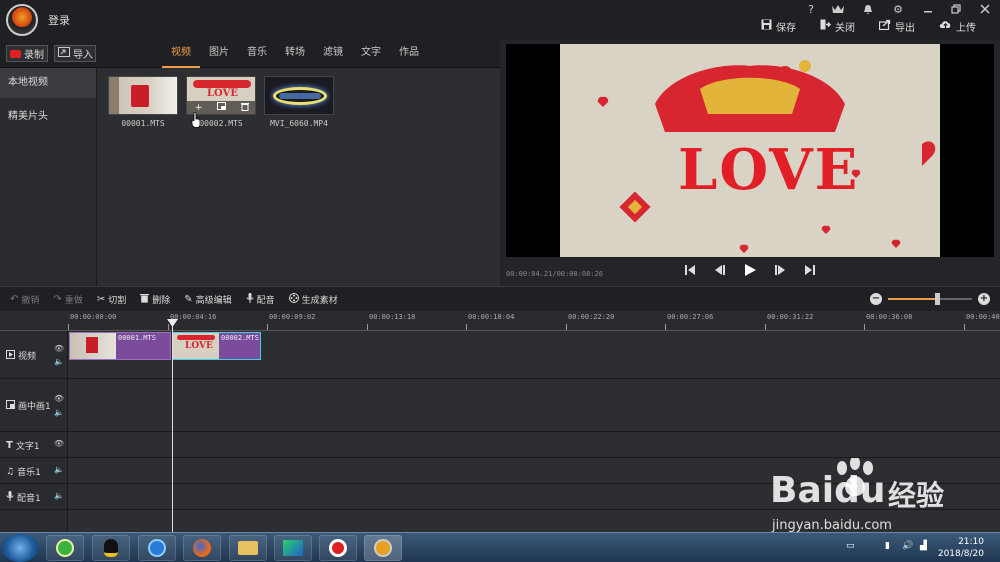 The width and height of the screenshot is (1000, 562). What do you see at coordinates (196, 120) in the screenshot?
I see `hand-cursor-icon` at bounding box center [196, 120].